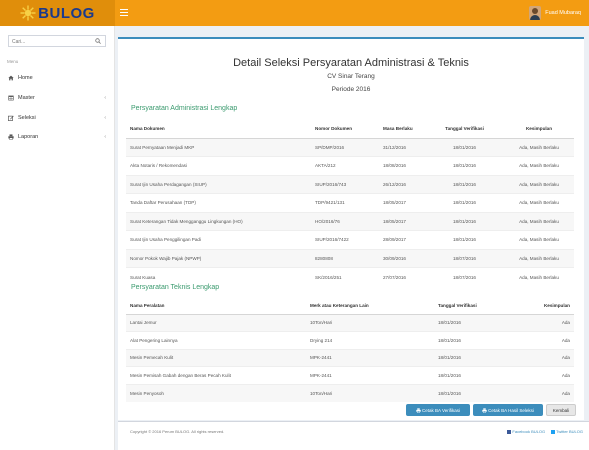  What do you see at coordinates (345, 239) in the screenshot?
I see `table-cell: SIUP/2016/7422` at bounding box center [345, 239].